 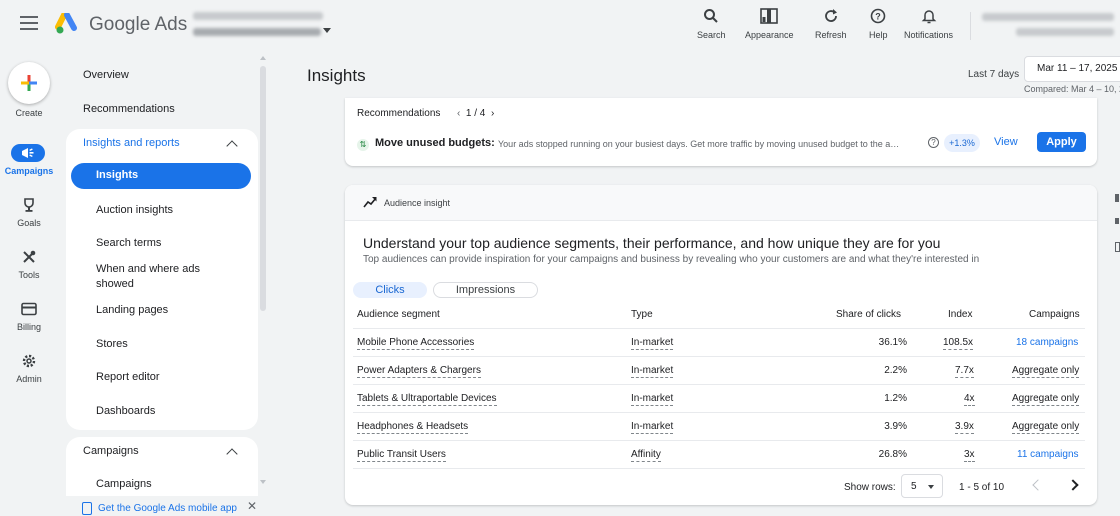 I want to click on user-email-redacted, so click(x=1065, y=32).